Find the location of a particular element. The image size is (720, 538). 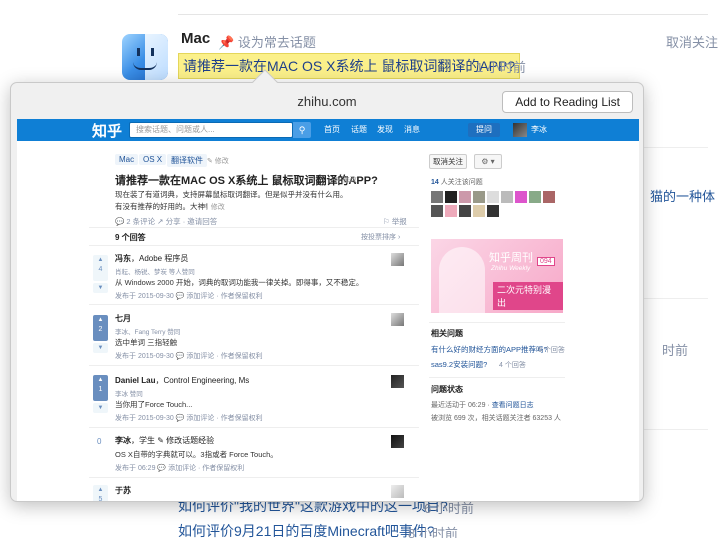

vote-count: 0 is located at coordinates (99, 441).